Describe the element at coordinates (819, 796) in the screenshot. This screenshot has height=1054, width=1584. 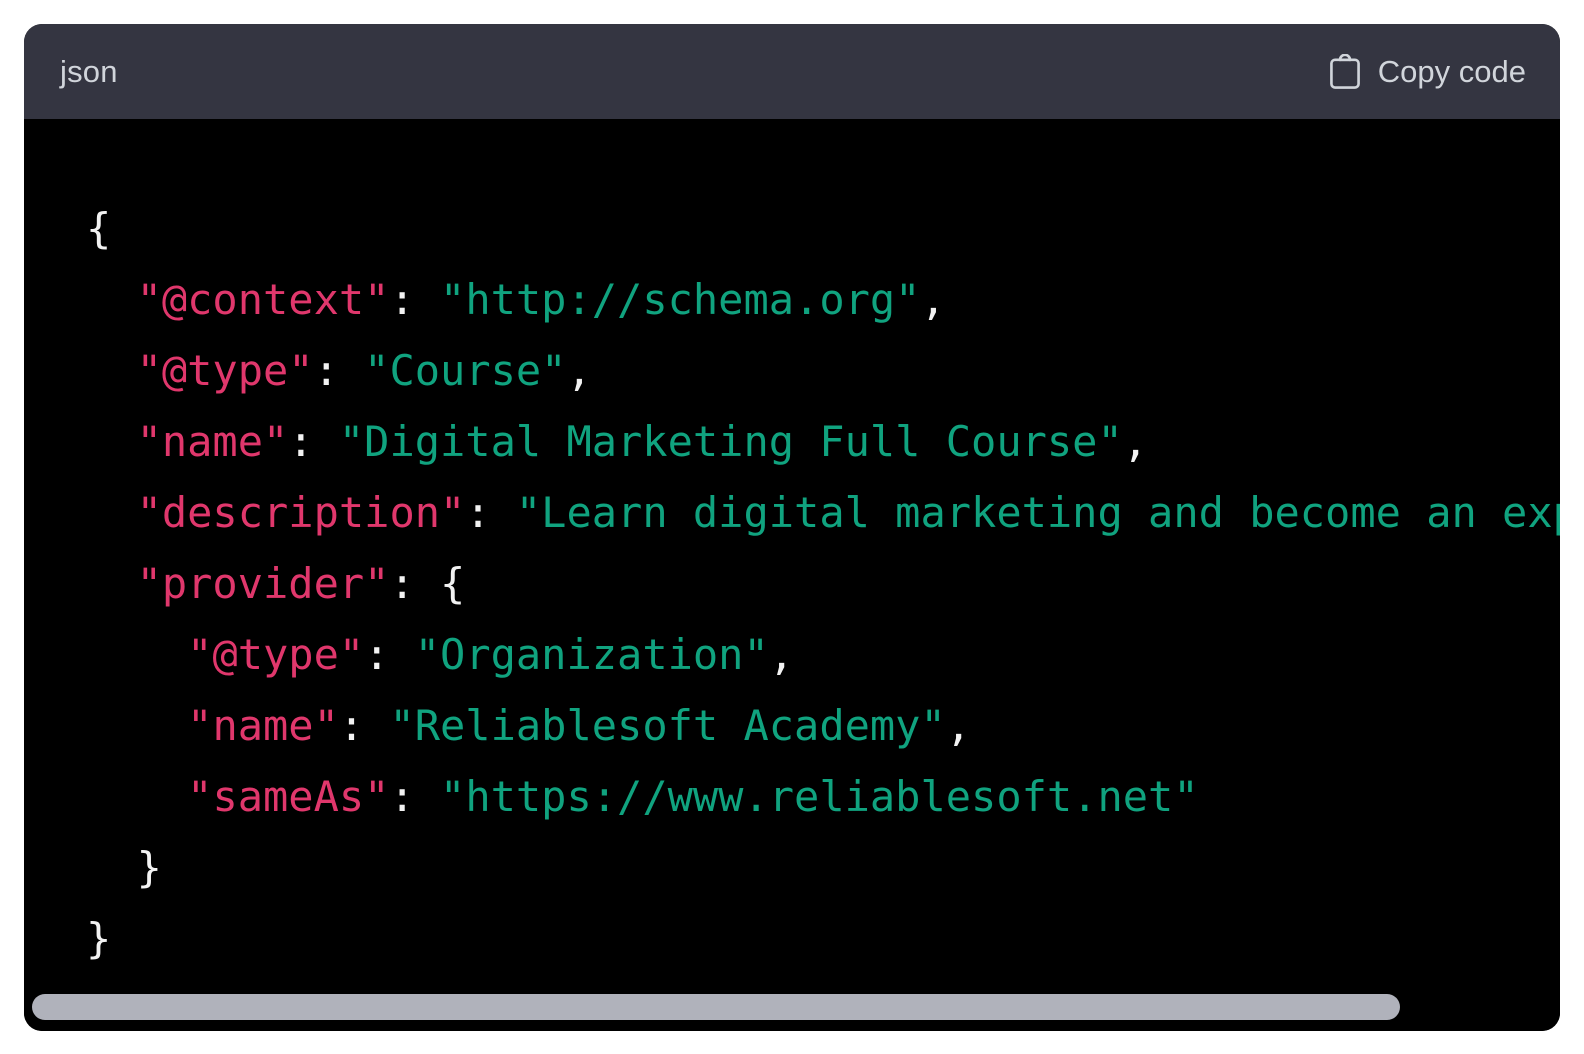
I see `code-token-str: "https://www.reliablesoft.net"` at that location.